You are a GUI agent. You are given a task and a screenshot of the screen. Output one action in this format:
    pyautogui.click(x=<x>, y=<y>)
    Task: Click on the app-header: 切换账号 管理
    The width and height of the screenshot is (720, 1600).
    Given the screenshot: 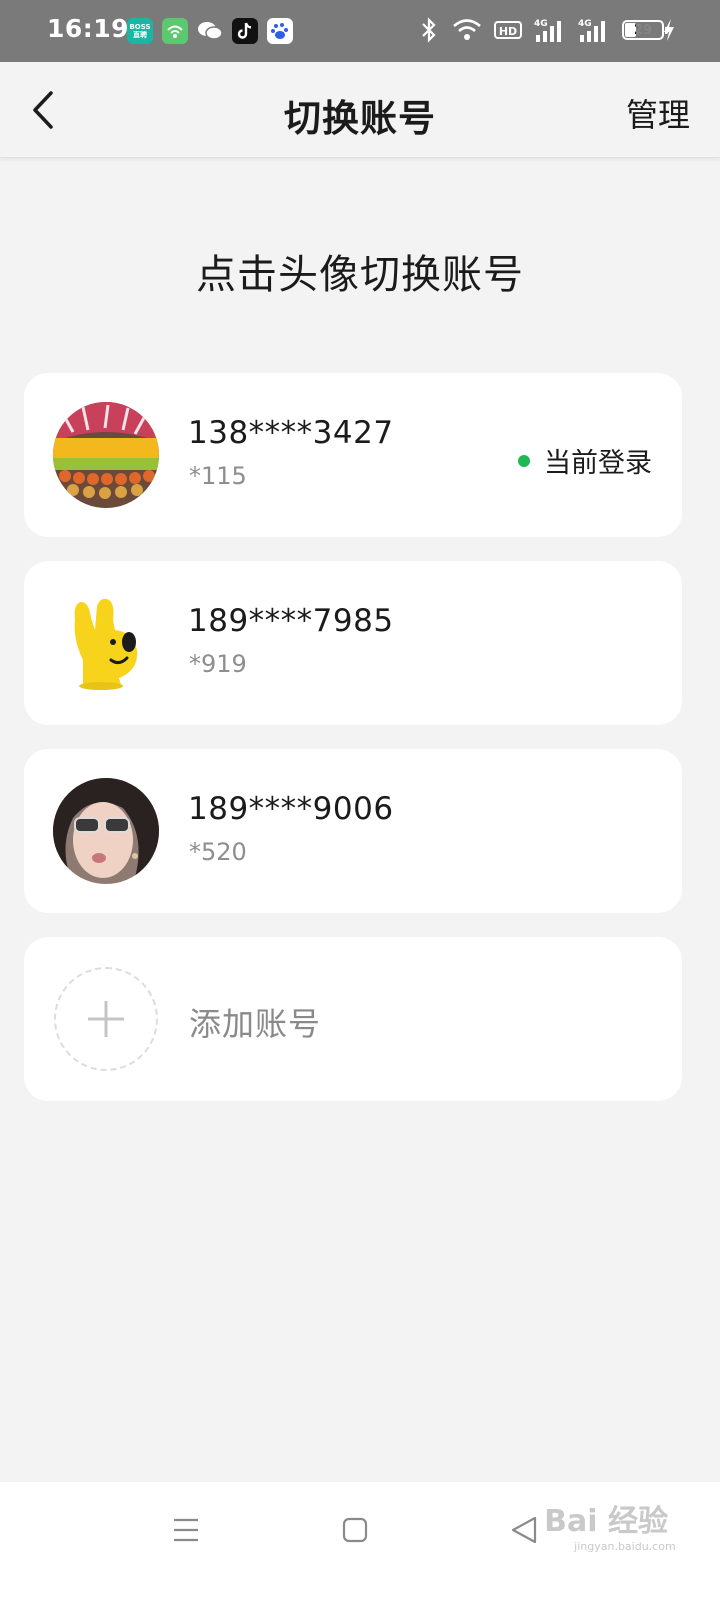 What is the action you would take?
    pyautogui.click(x=360, y=110)
    